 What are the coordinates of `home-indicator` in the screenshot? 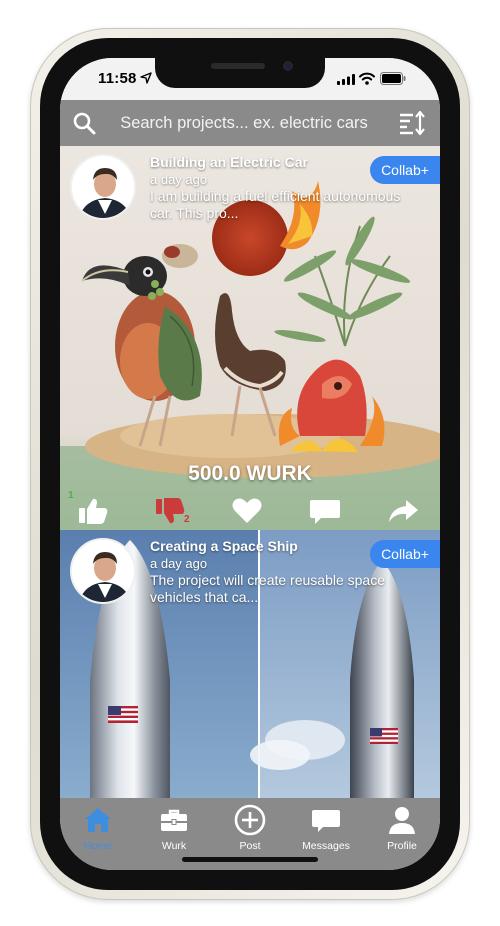 It's located at (250, 859).